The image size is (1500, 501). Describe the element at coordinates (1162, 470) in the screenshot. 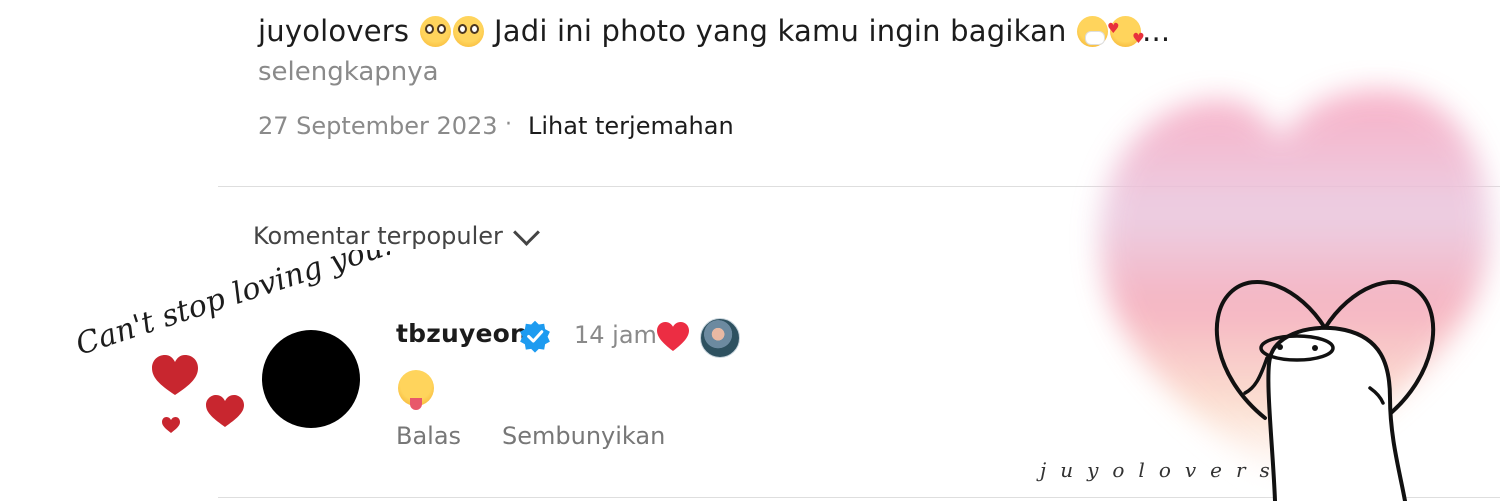

I see `watermark-text: juyolovers` at that location.